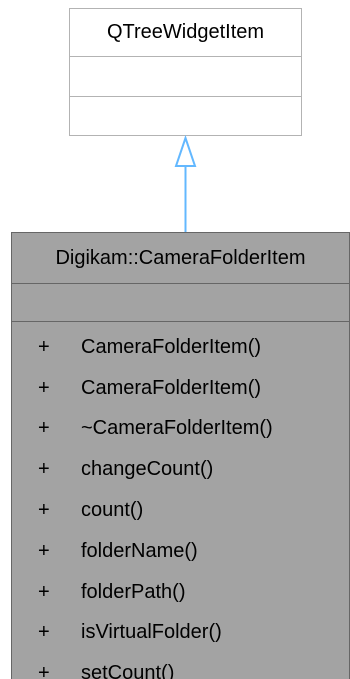 The width and height of the screenshot is (350, 679). I want to click on derived-class-name: Digikam::CameraFolderItem, so click(180, 258).